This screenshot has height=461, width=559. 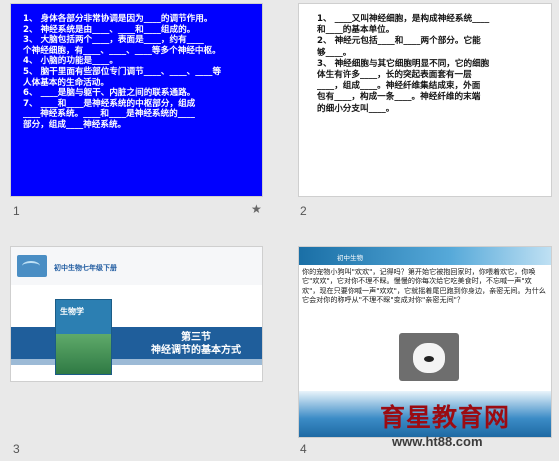 What do you see at coordinates (350, 258) in the screenshot?
I see `slide-4-header-text: 初中生物` at bounding box center [350, 258].